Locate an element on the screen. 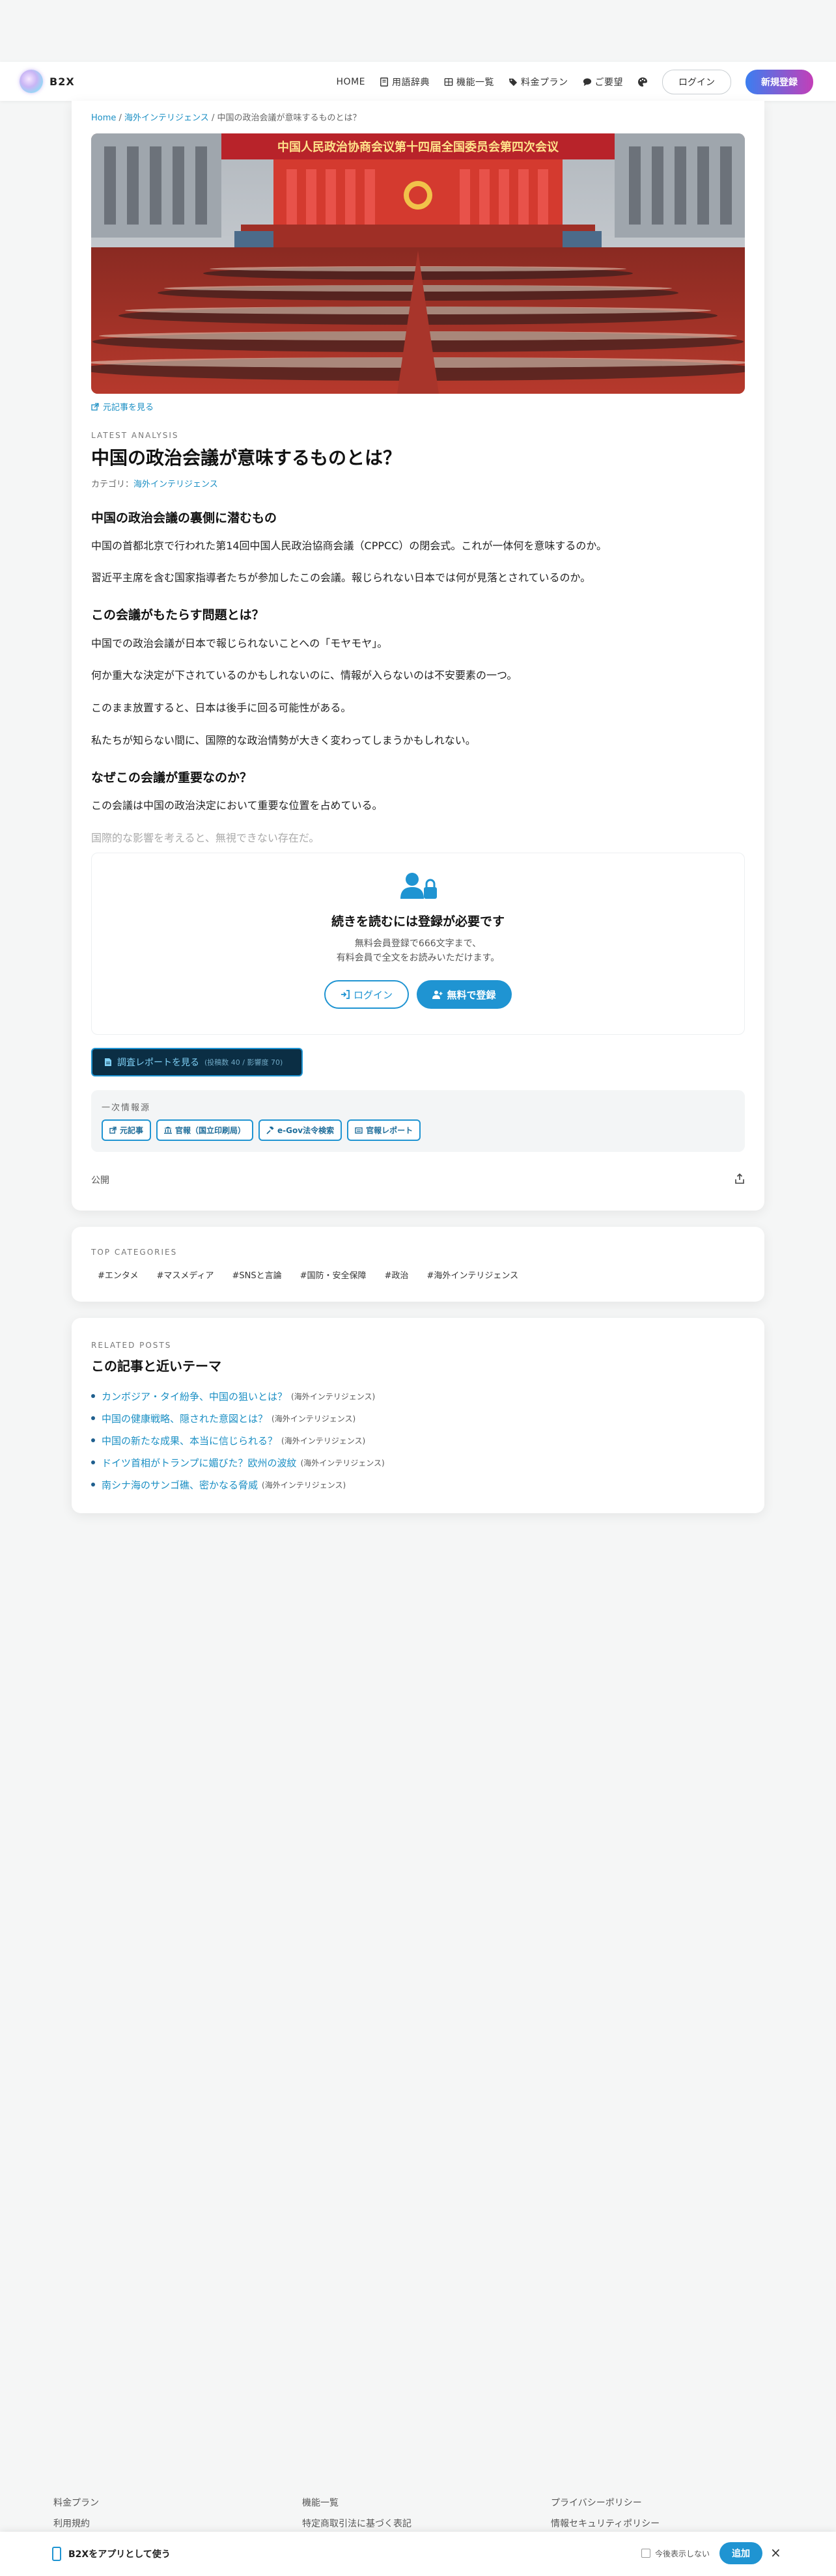 The width and height of the screenshot is (836, 2576). breadcrumb-current: 中国の政治会議が意味するものとは？ is located at coordinates (289, 118).